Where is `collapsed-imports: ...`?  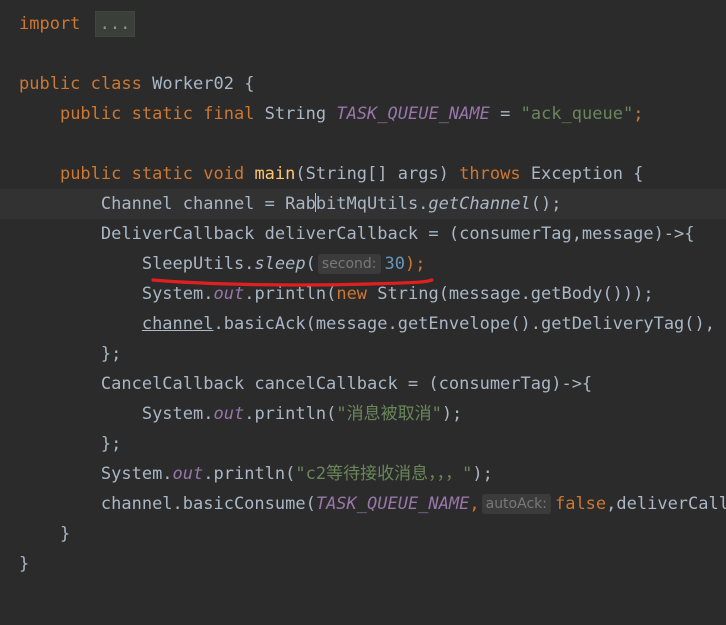 collapsed-imports: ... is located at coordinates (115, 24).